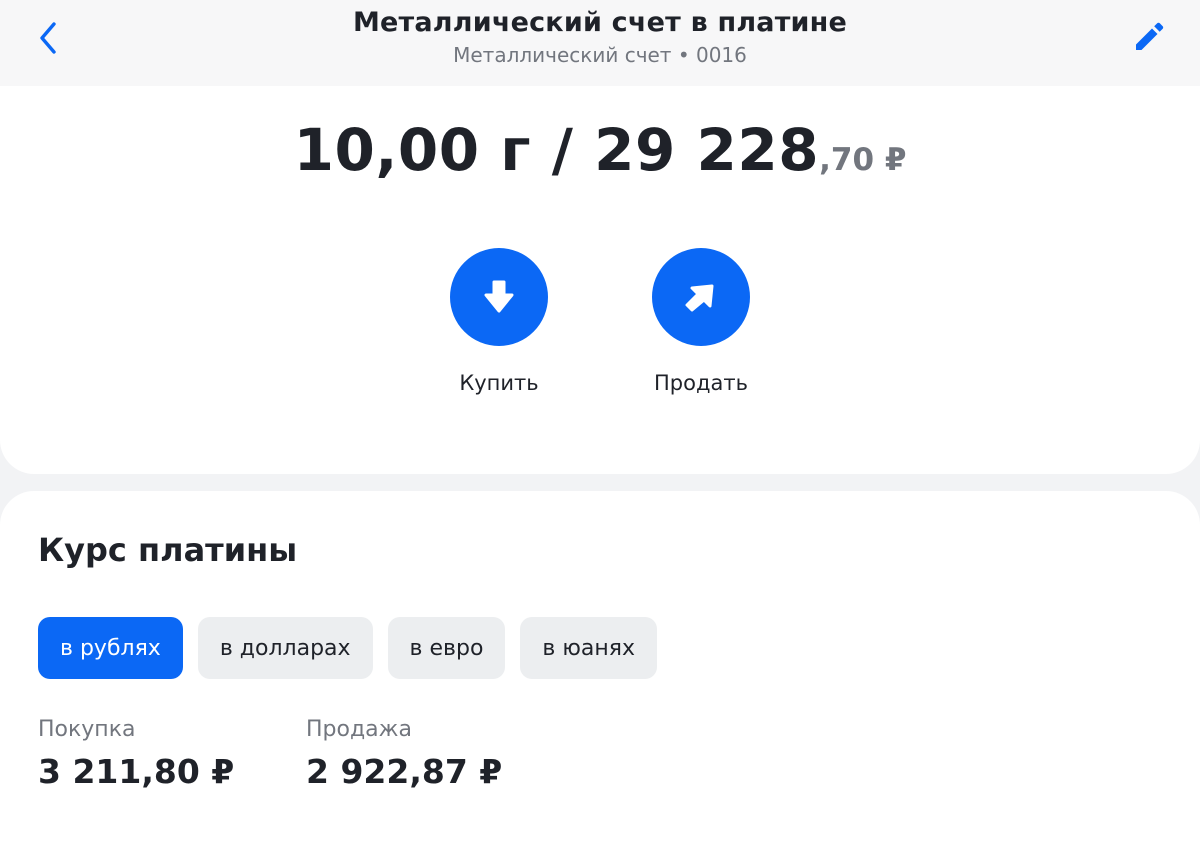 The image size is (1200, 841). Describe the element at coordinates (556, 150) in the screenshot. I see `balance-main: 10,00 г / 29 228` at that location.